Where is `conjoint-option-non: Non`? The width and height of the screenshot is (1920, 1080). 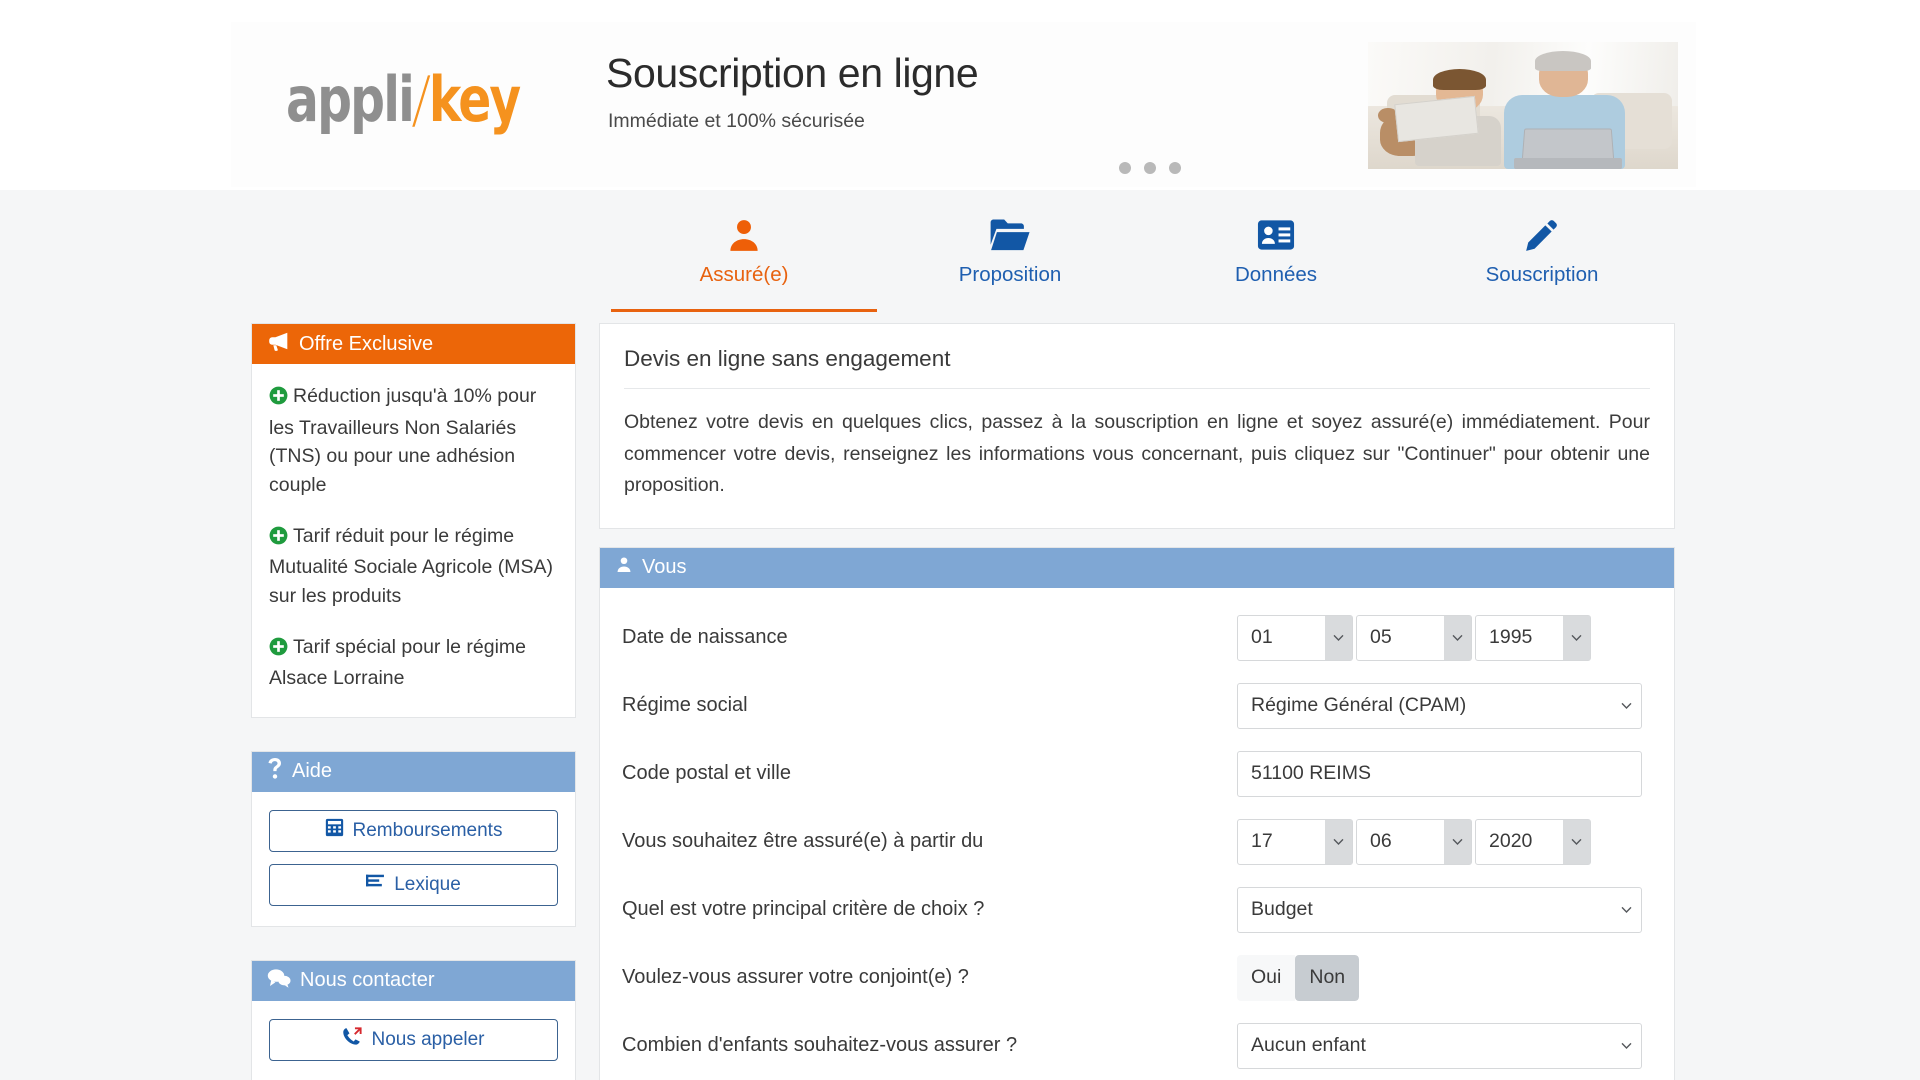 conjoint-option-non: Non is located at coordinates (1327, 977).